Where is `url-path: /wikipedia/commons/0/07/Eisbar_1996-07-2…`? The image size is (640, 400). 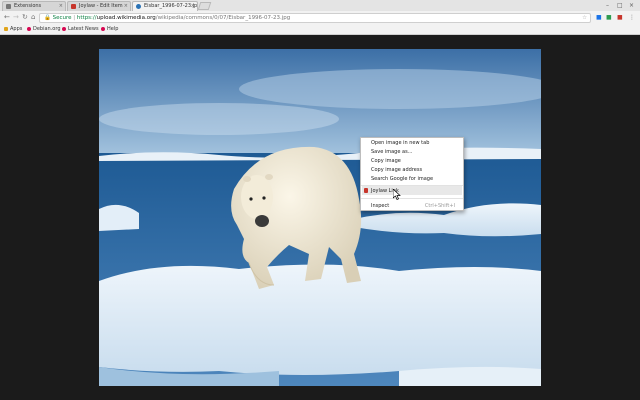
url-path: /wikipedia/commons/0/07/Eisbar_1996-07-2… is located at coordinates (223, 18).